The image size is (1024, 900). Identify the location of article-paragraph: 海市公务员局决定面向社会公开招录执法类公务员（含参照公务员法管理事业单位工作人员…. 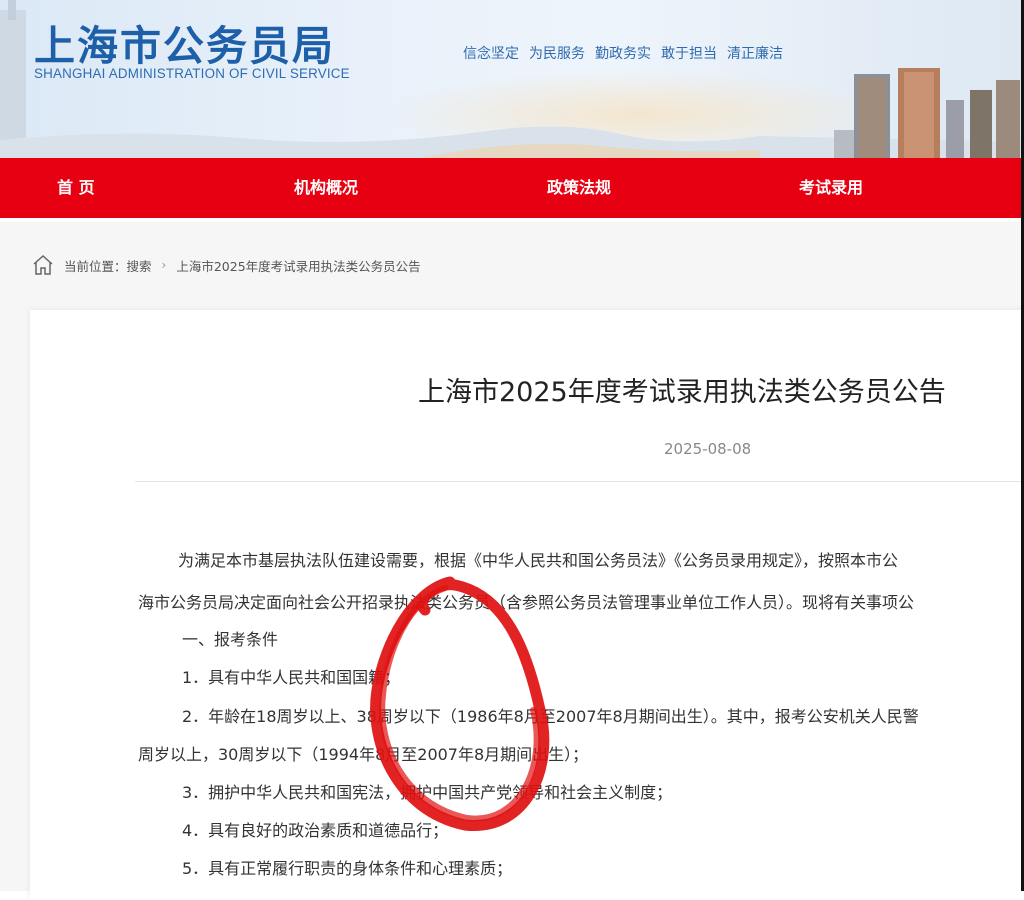
(526, 602).